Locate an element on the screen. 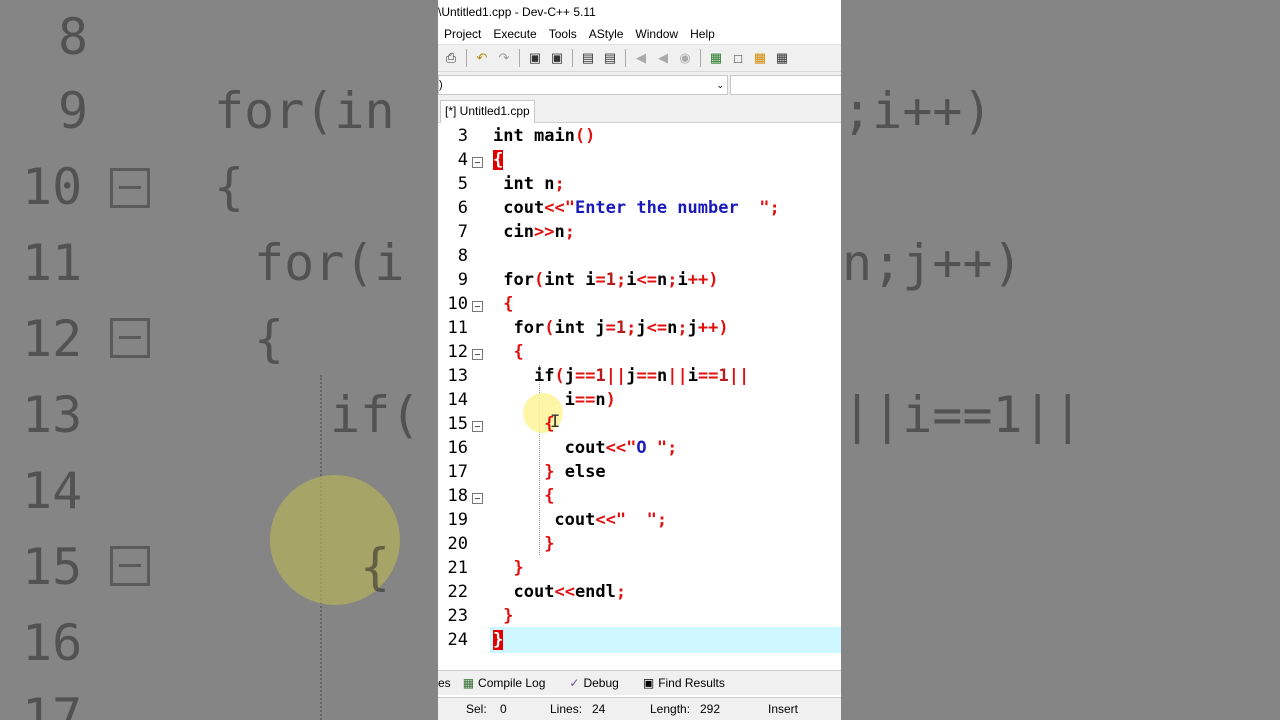 The width and height of the screenshot is (1280, 720). bg-line-number: 13 is located at coordinates (52, 415).